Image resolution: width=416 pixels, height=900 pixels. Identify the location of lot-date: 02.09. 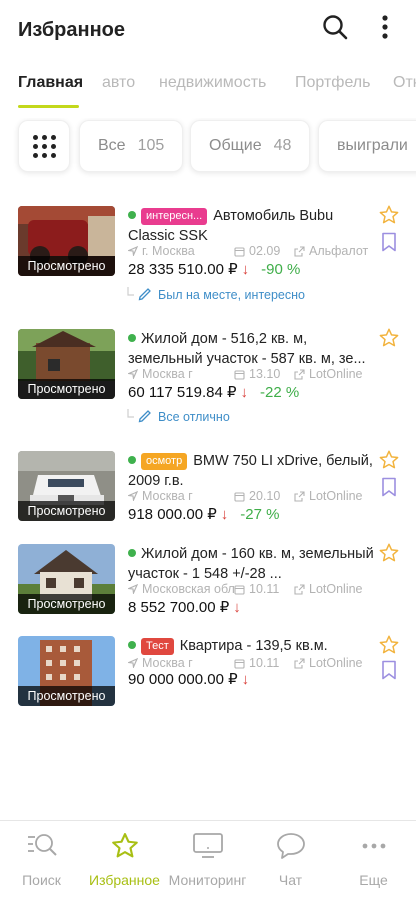
(264, 251).